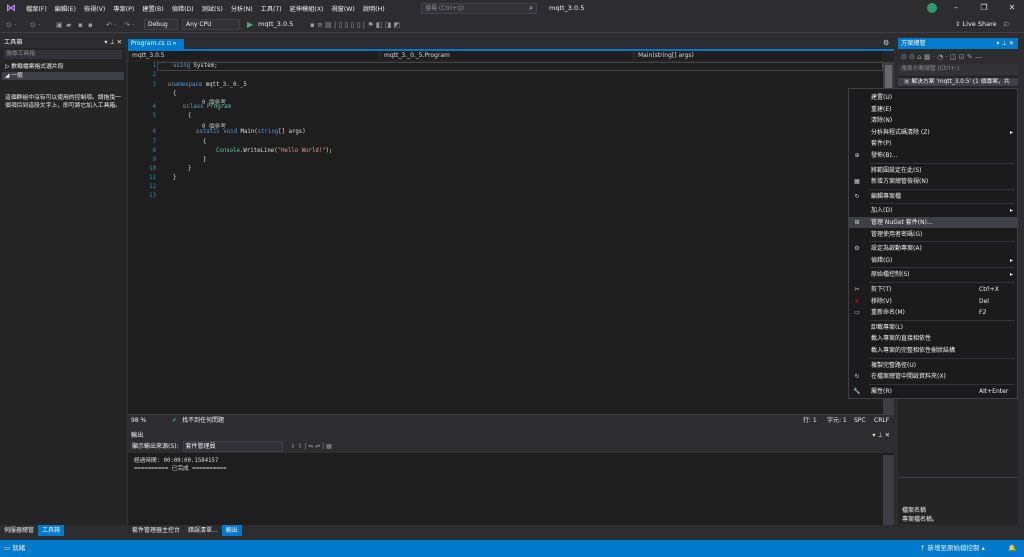  I want to click on output-toolbar-icons: ⇩ ⇧ | ⇋ ⇌ | ▦, so click(311, 446).